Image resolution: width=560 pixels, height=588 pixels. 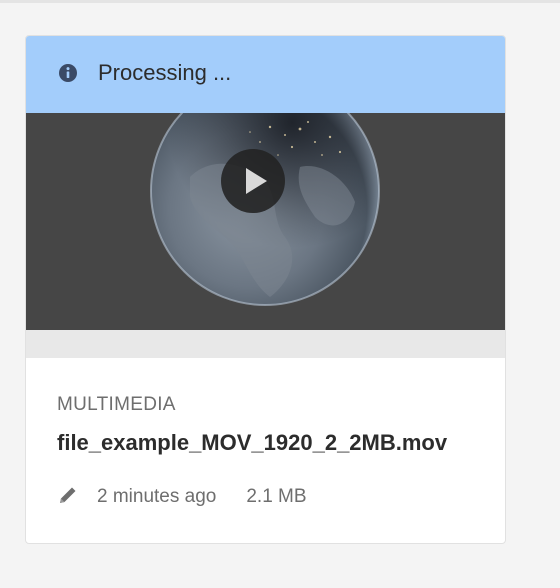 What do you see at coordinates (276, 496) in the screenshot?
I see `file-size: 2.1 MB` at bounding box center [276, 496].